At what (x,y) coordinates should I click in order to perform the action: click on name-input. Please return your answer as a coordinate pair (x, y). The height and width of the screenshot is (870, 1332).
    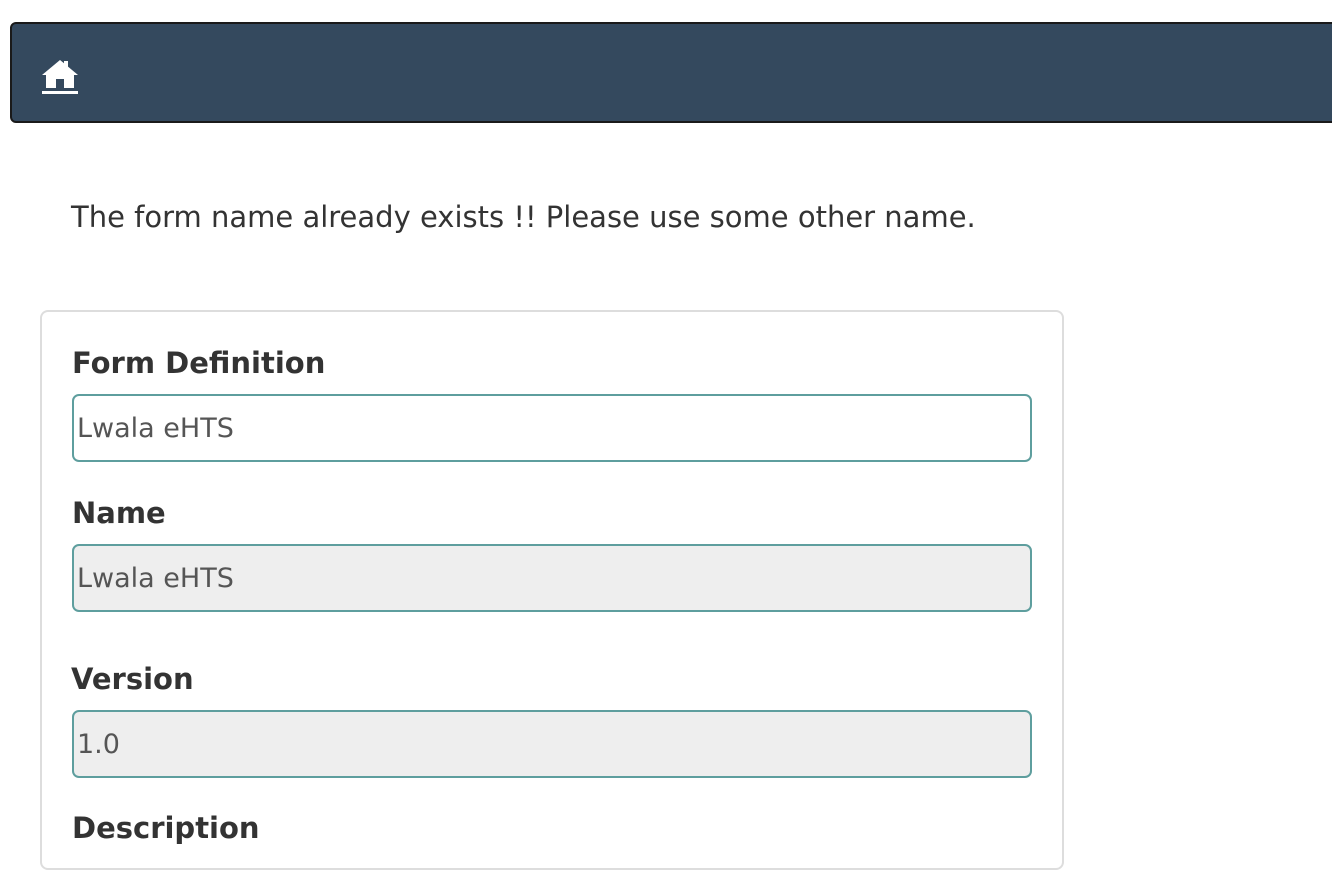
    Looking at the image, I should click on (552, 578).